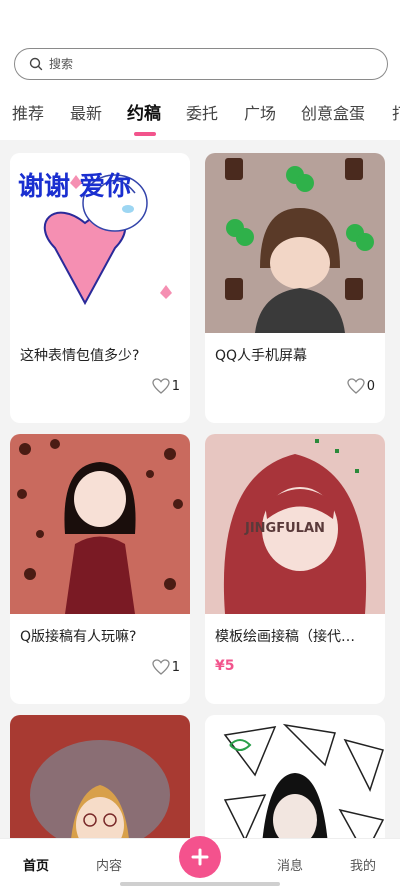  Describe the element at coordinates (363, 864) in the screenshot. I see `nav-mine: 我的` at that location.